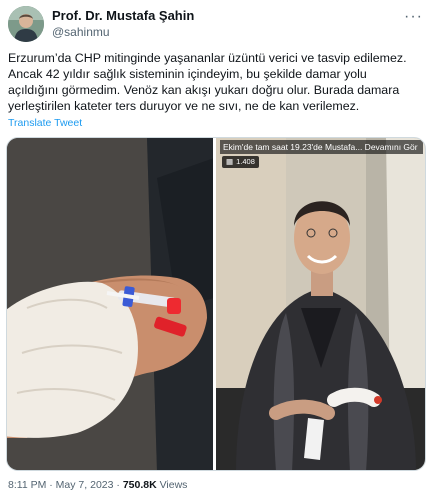 The height and width of the screenshot is (500, 431). Describe the element at coordinates (85, 485) in the screenshot. I see `tweet-date: May 7, 2023` at that location.